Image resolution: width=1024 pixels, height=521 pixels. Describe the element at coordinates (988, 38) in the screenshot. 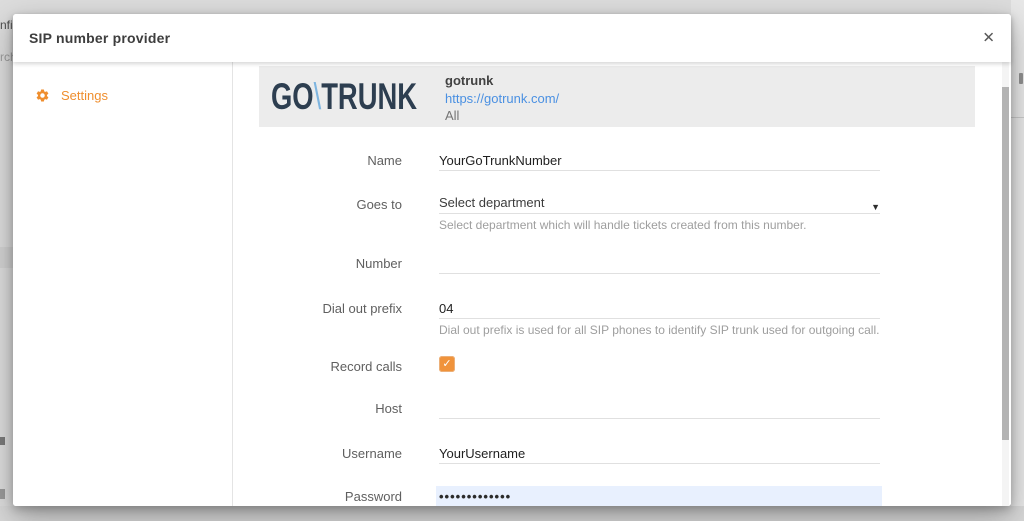

I see `close-icon: ✕` at that location.